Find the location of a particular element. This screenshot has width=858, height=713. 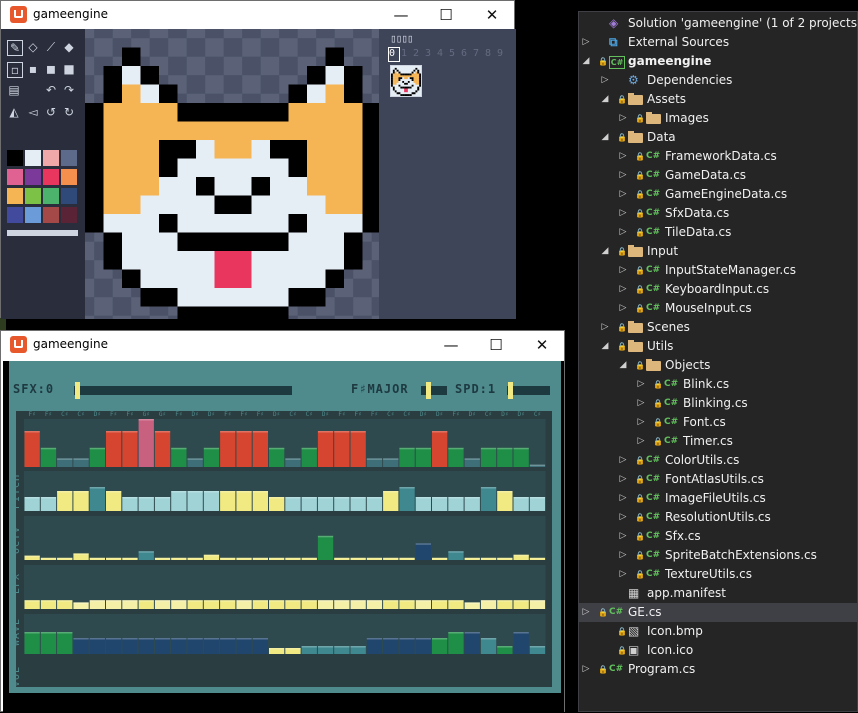

tree-item: ◢ 🔒 Data is located at coordinates (718, 137).